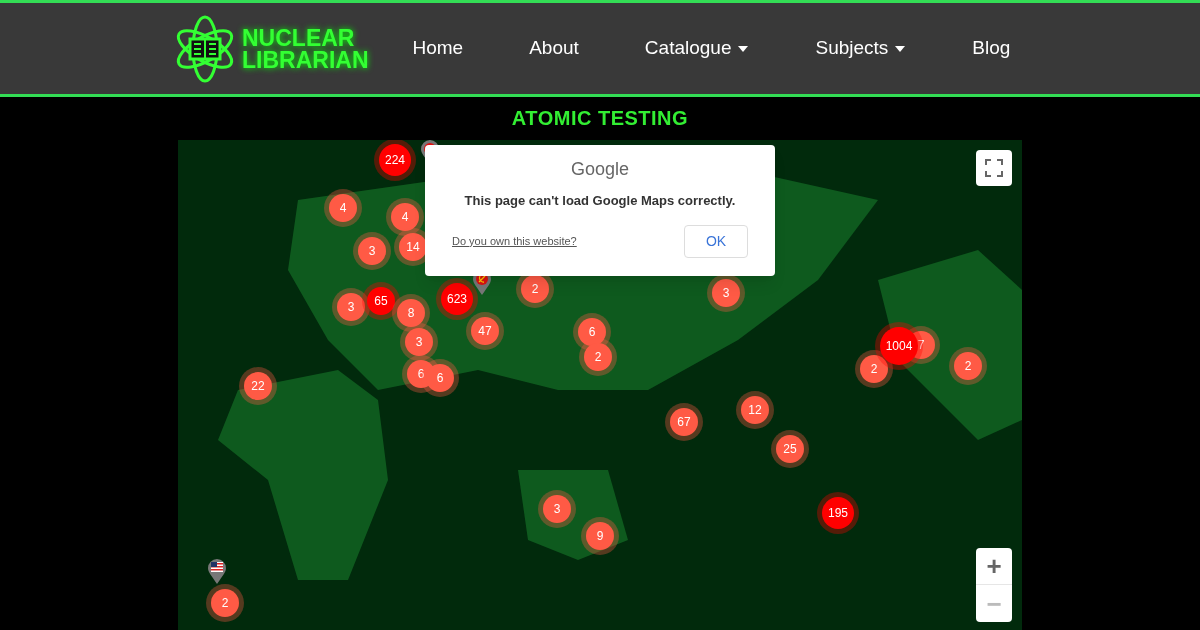 This screenshot has width=1200, height=630. What do you see at coordinates (395, 160) in the screenshot?
I see `cluster-marker: 224` at bounding box center [395, 160].